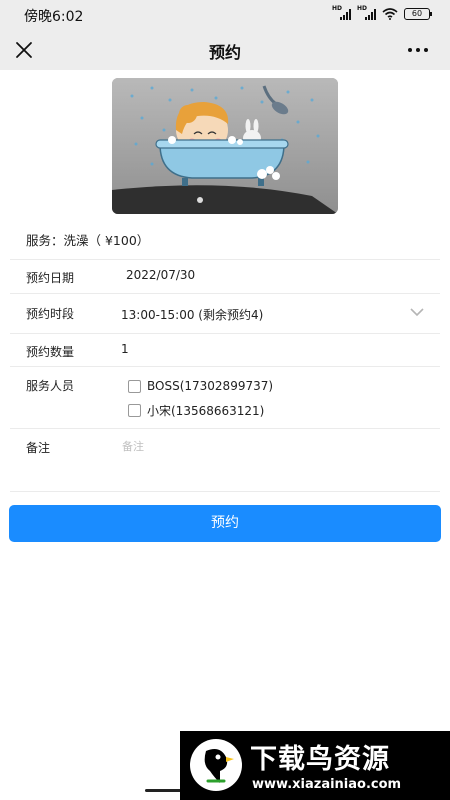 The width and height of the screenshot is (450, 800). I want to click on staff-name: 小宋(13568663121), so click(206, 411).